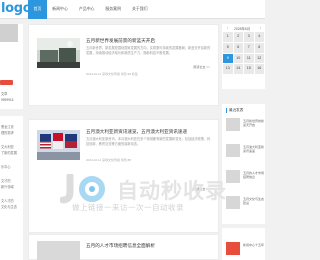 This screenshot has width=320, height=260. I want to click on article-count-value: 9999915, so click(7, 100).